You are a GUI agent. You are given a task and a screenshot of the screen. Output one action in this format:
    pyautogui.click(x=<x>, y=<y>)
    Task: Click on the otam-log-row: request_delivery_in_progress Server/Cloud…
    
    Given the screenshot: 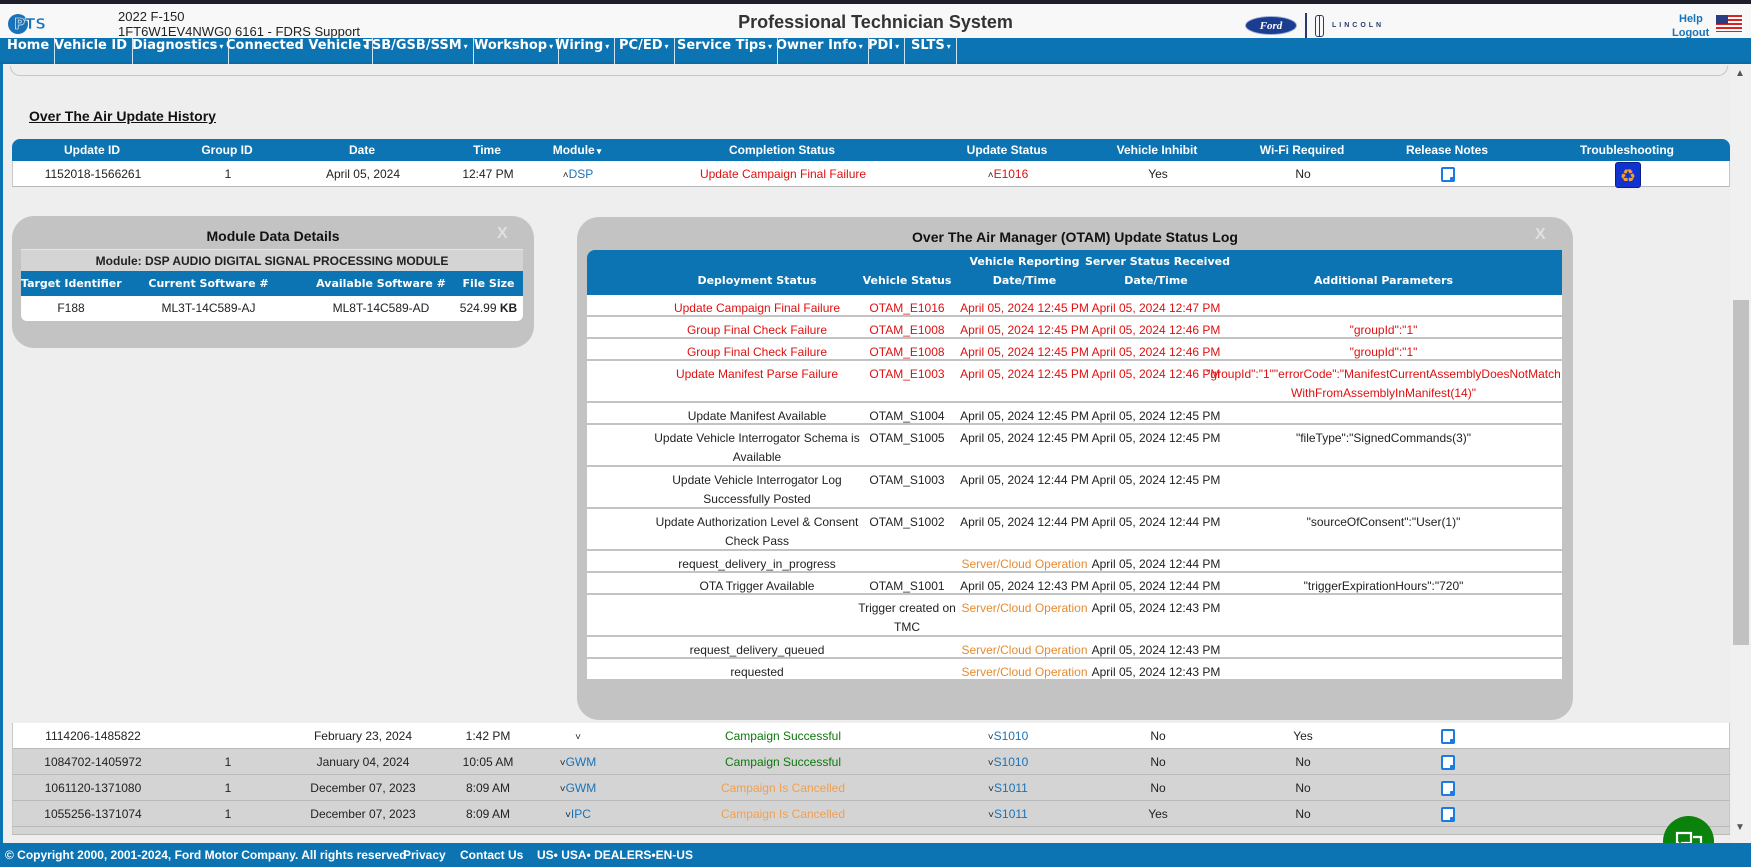 What is the action you would take?
    pyautogui.click(x=1074, y=562)
    